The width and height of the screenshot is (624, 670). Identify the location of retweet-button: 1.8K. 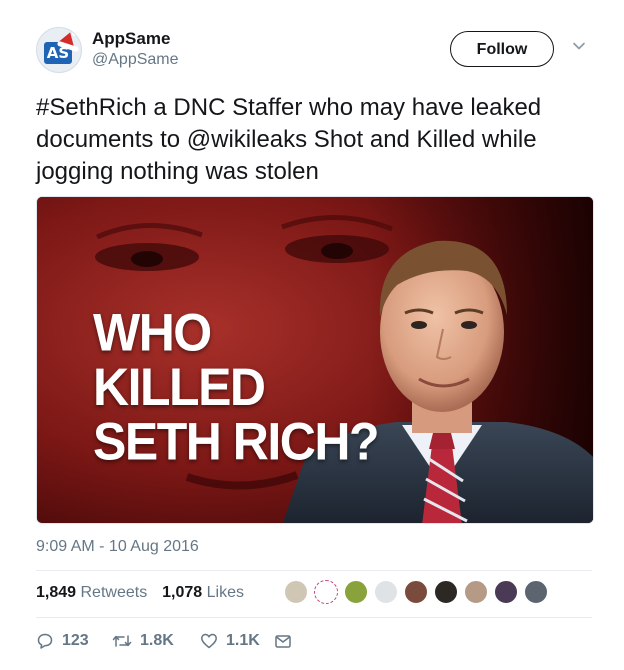
(143, 641).